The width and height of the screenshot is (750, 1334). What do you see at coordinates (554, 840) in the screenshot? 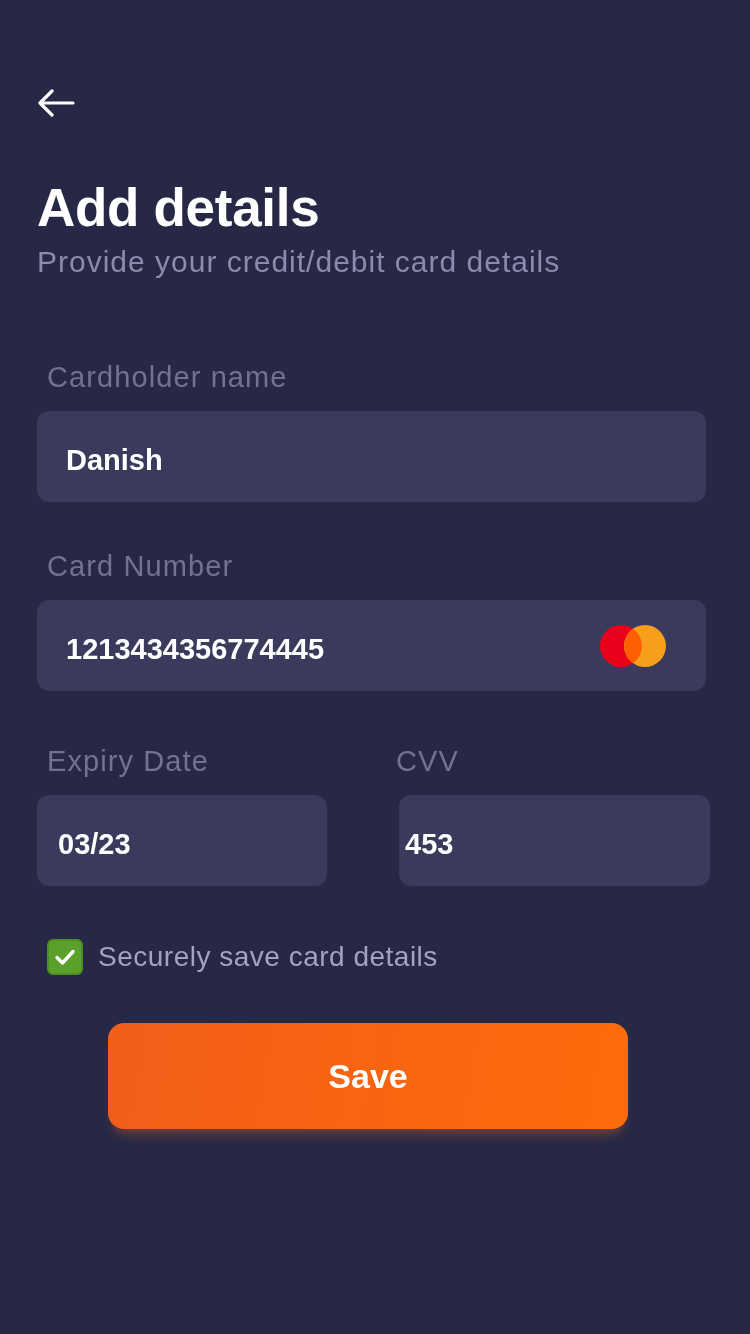
I see `input-field: 453` at bounding box center [554, 840].